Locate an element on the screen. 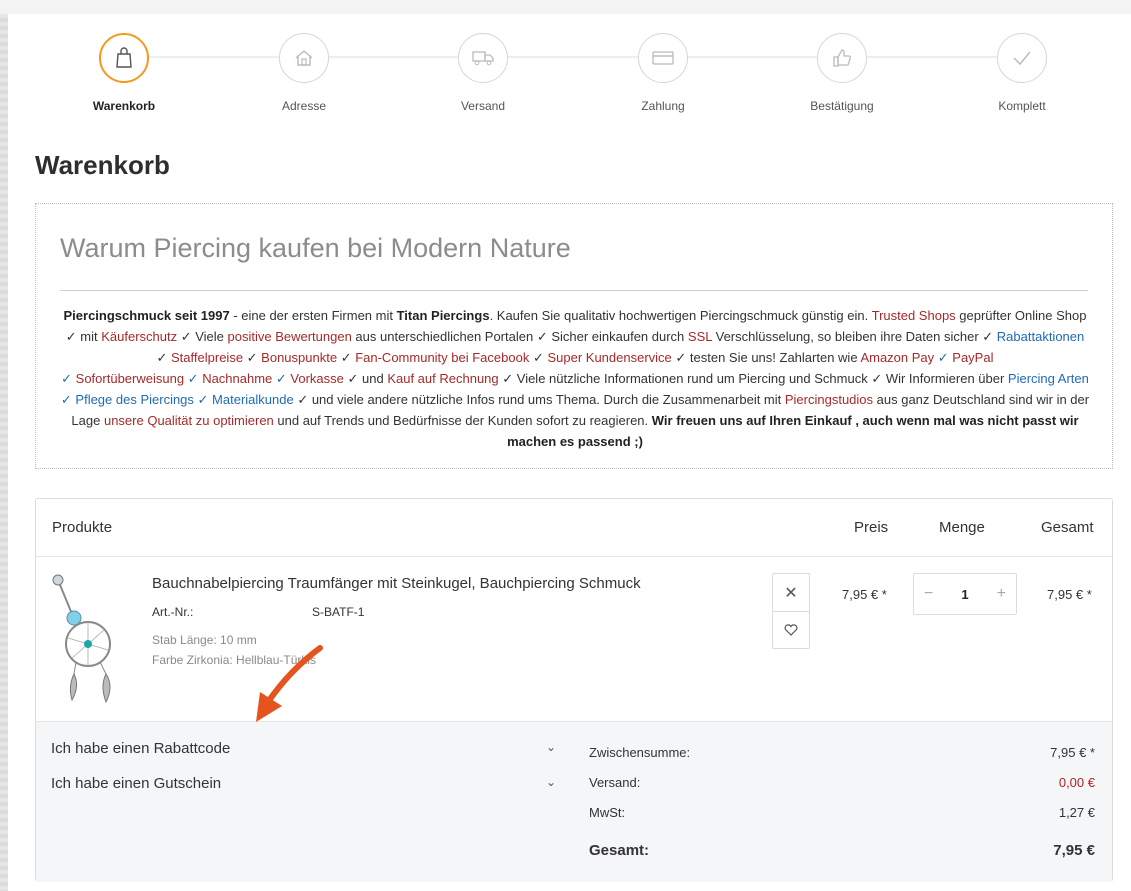  quantity-stepper: − 1 + is located at coordinates (965, 594).